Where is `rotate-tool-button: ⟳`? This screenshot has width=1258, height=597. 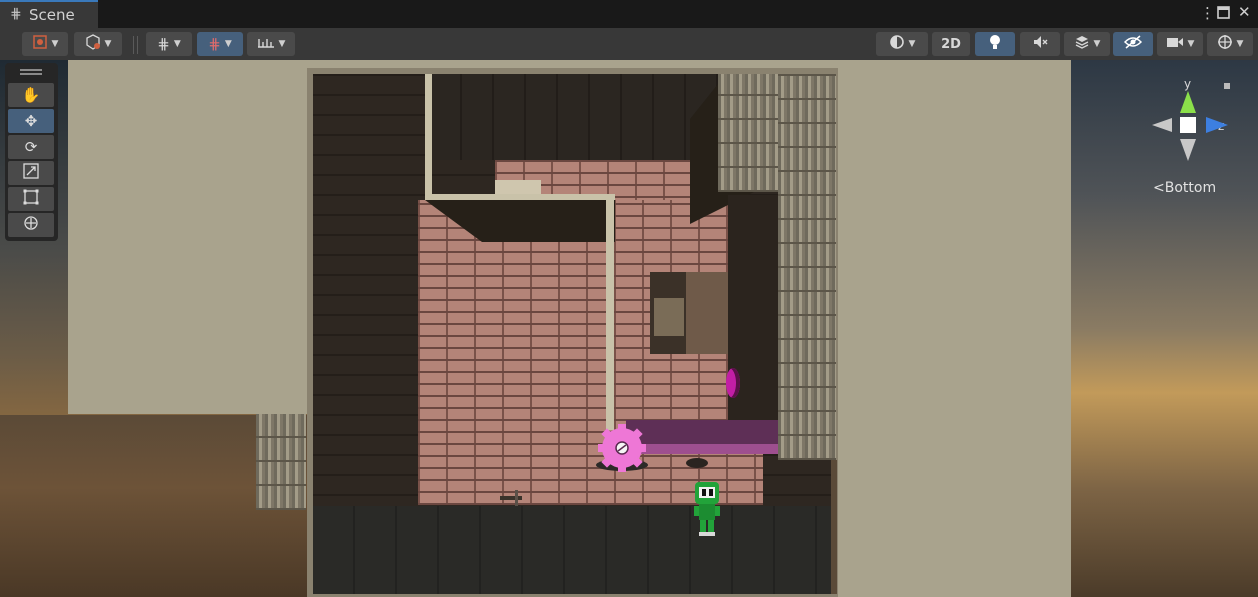
rotate-tool-button: ⟳ is located at coordinates (31, 147).